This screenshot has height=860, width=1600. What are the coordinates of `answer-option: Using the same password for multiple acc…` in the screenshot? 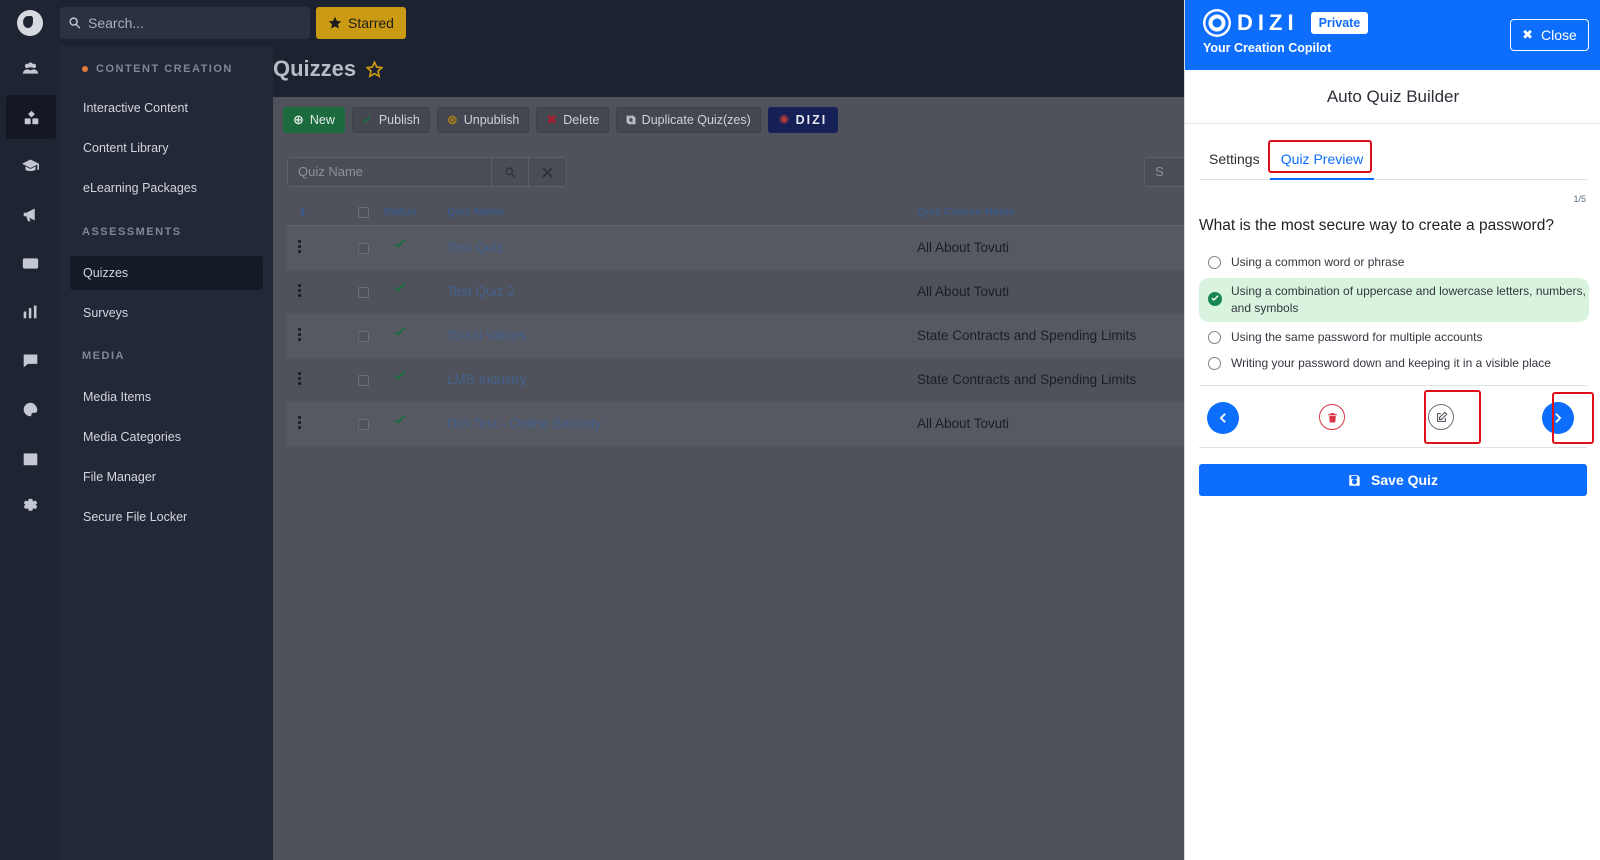 It's located at (1394, 337).